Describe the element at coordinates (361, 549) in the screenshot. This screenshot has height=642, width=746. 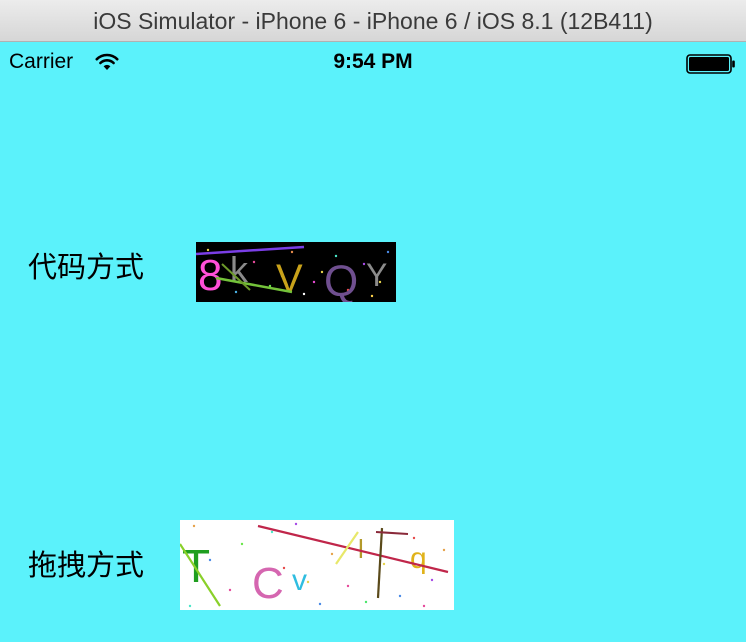
I see `drag-captcha-char-4: l` at that location.